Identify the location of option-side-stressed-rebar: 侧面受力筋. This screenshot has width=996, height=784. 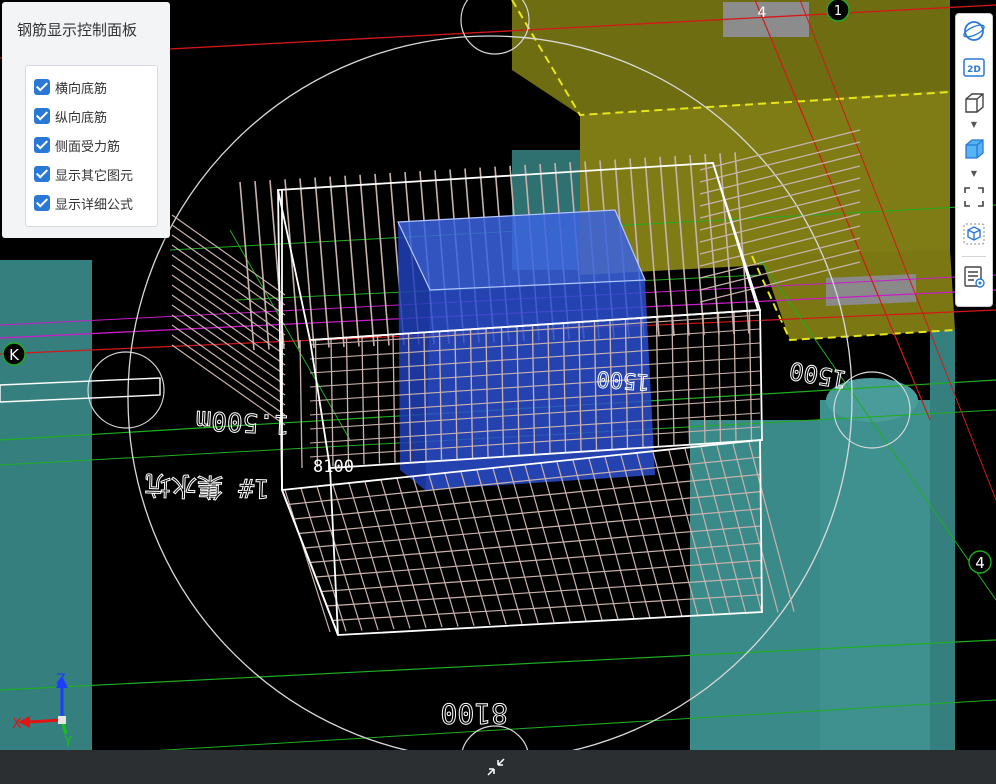
(77, 145).